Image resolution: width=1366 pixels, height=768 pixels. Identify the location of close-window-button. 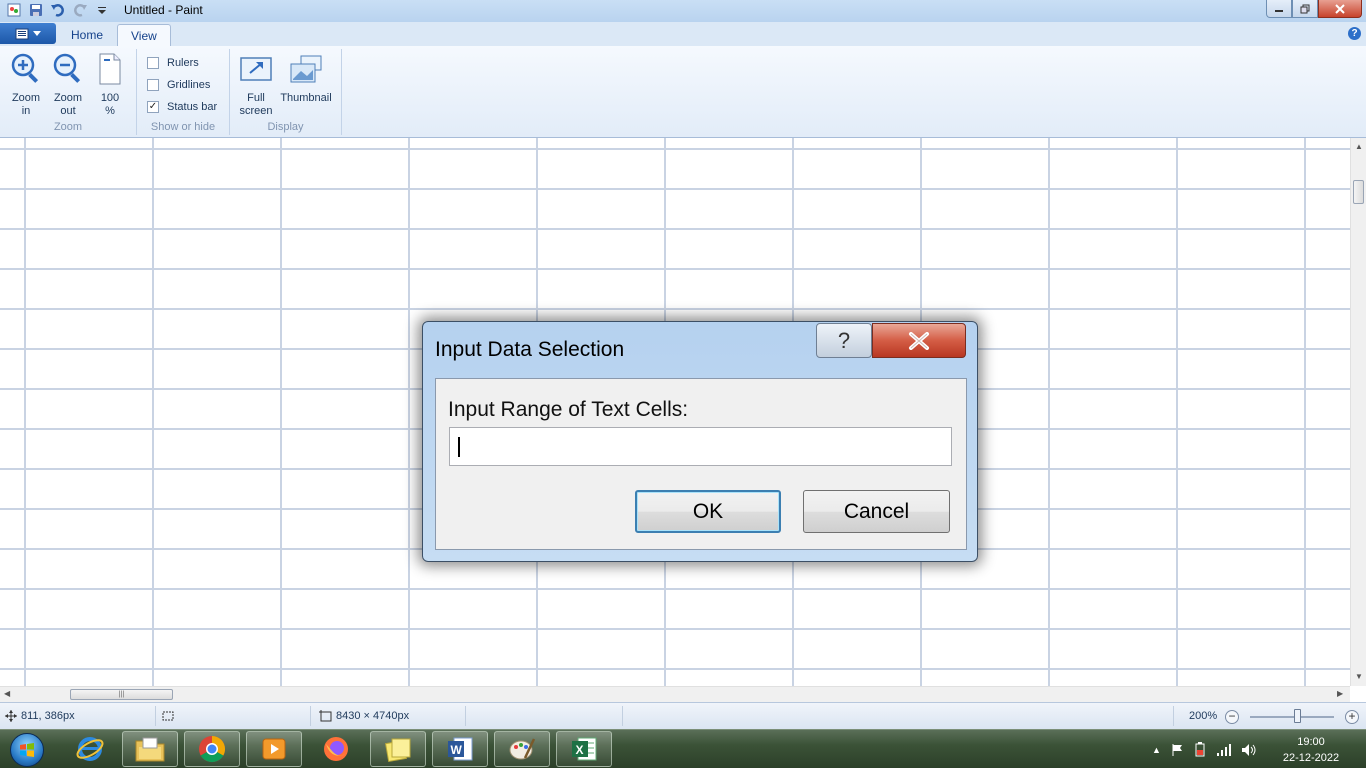
(1340, 9).